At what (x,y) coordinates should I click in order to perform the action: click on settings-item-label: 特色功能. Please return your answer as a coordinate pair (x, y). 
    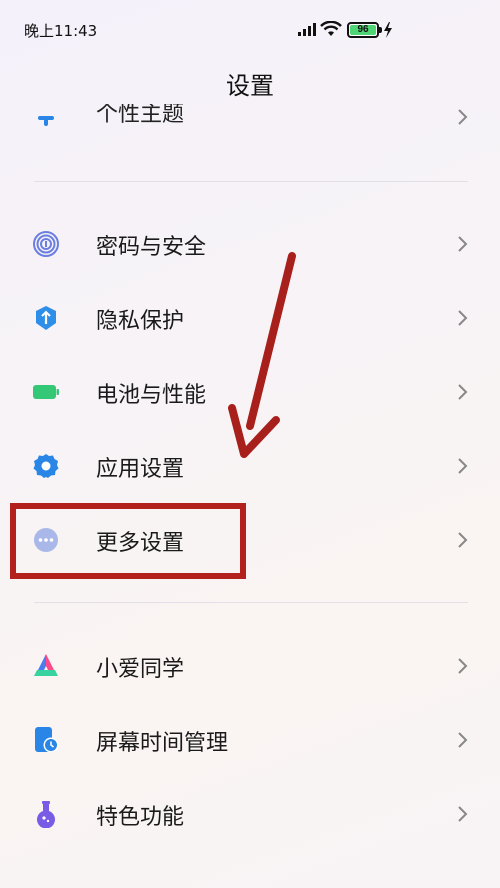
    Looking at the image, I should click on (140, 817).